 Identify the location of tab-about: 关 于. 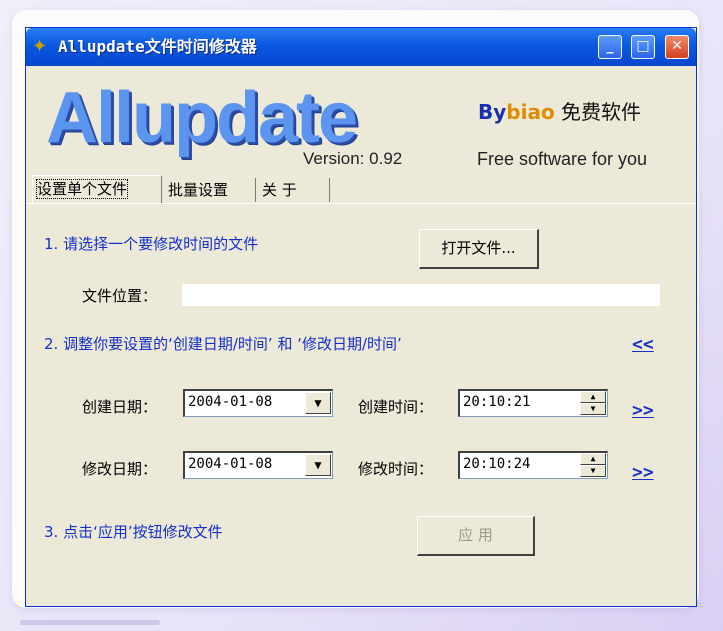
(294, 190).